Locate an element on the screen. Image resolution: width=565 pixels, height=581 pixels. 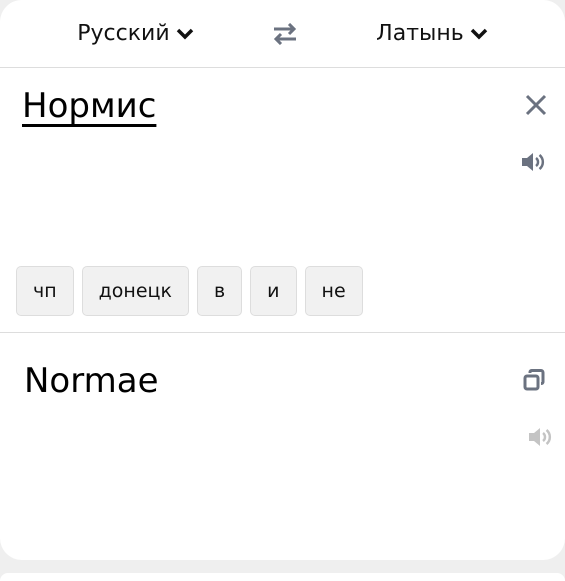
suggestion-chip: донецк is located at coordinates (135, 291).